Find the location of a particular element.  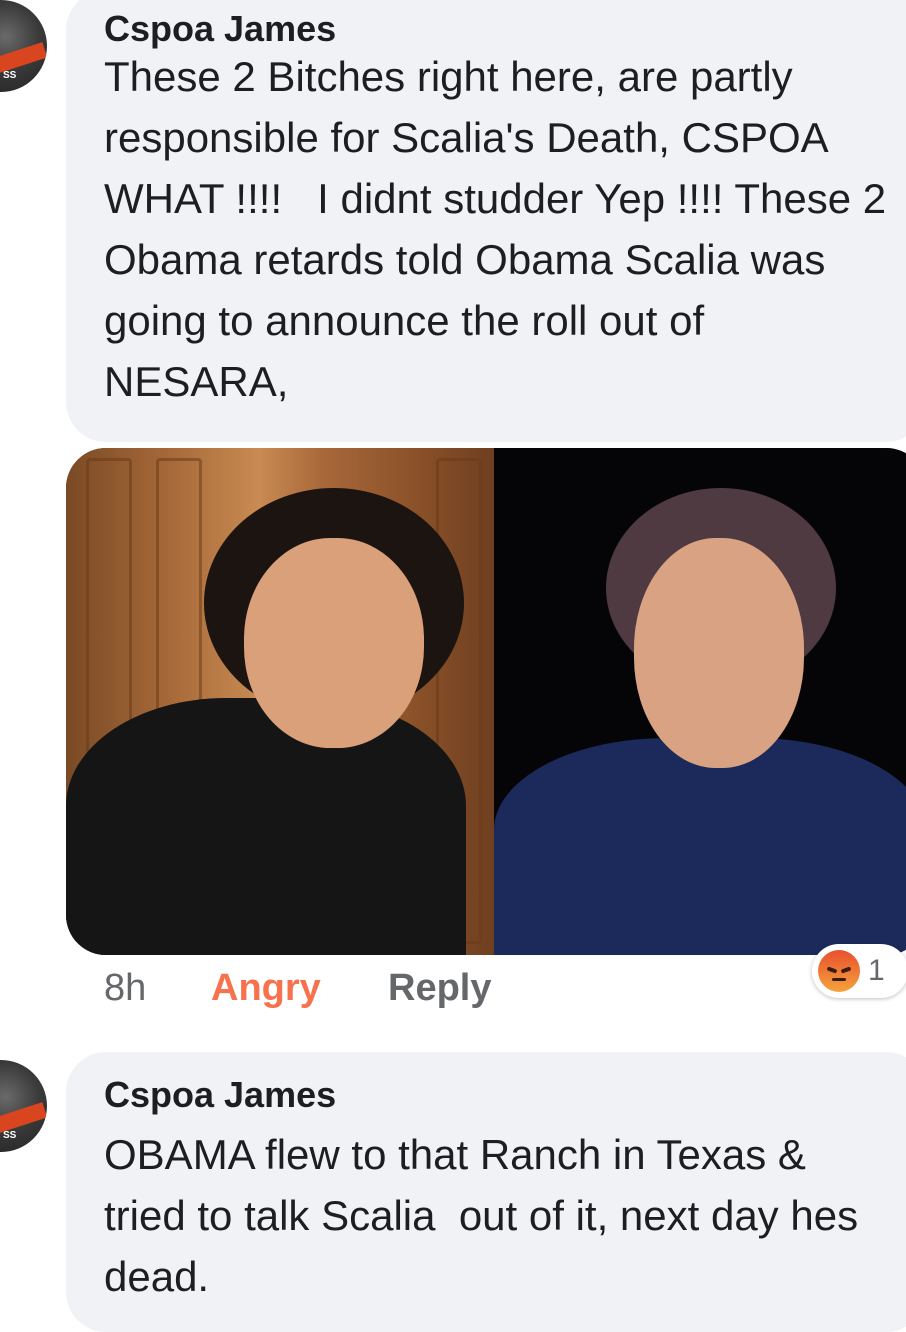

comment-time: 8h is located at coordinates (125, 988).